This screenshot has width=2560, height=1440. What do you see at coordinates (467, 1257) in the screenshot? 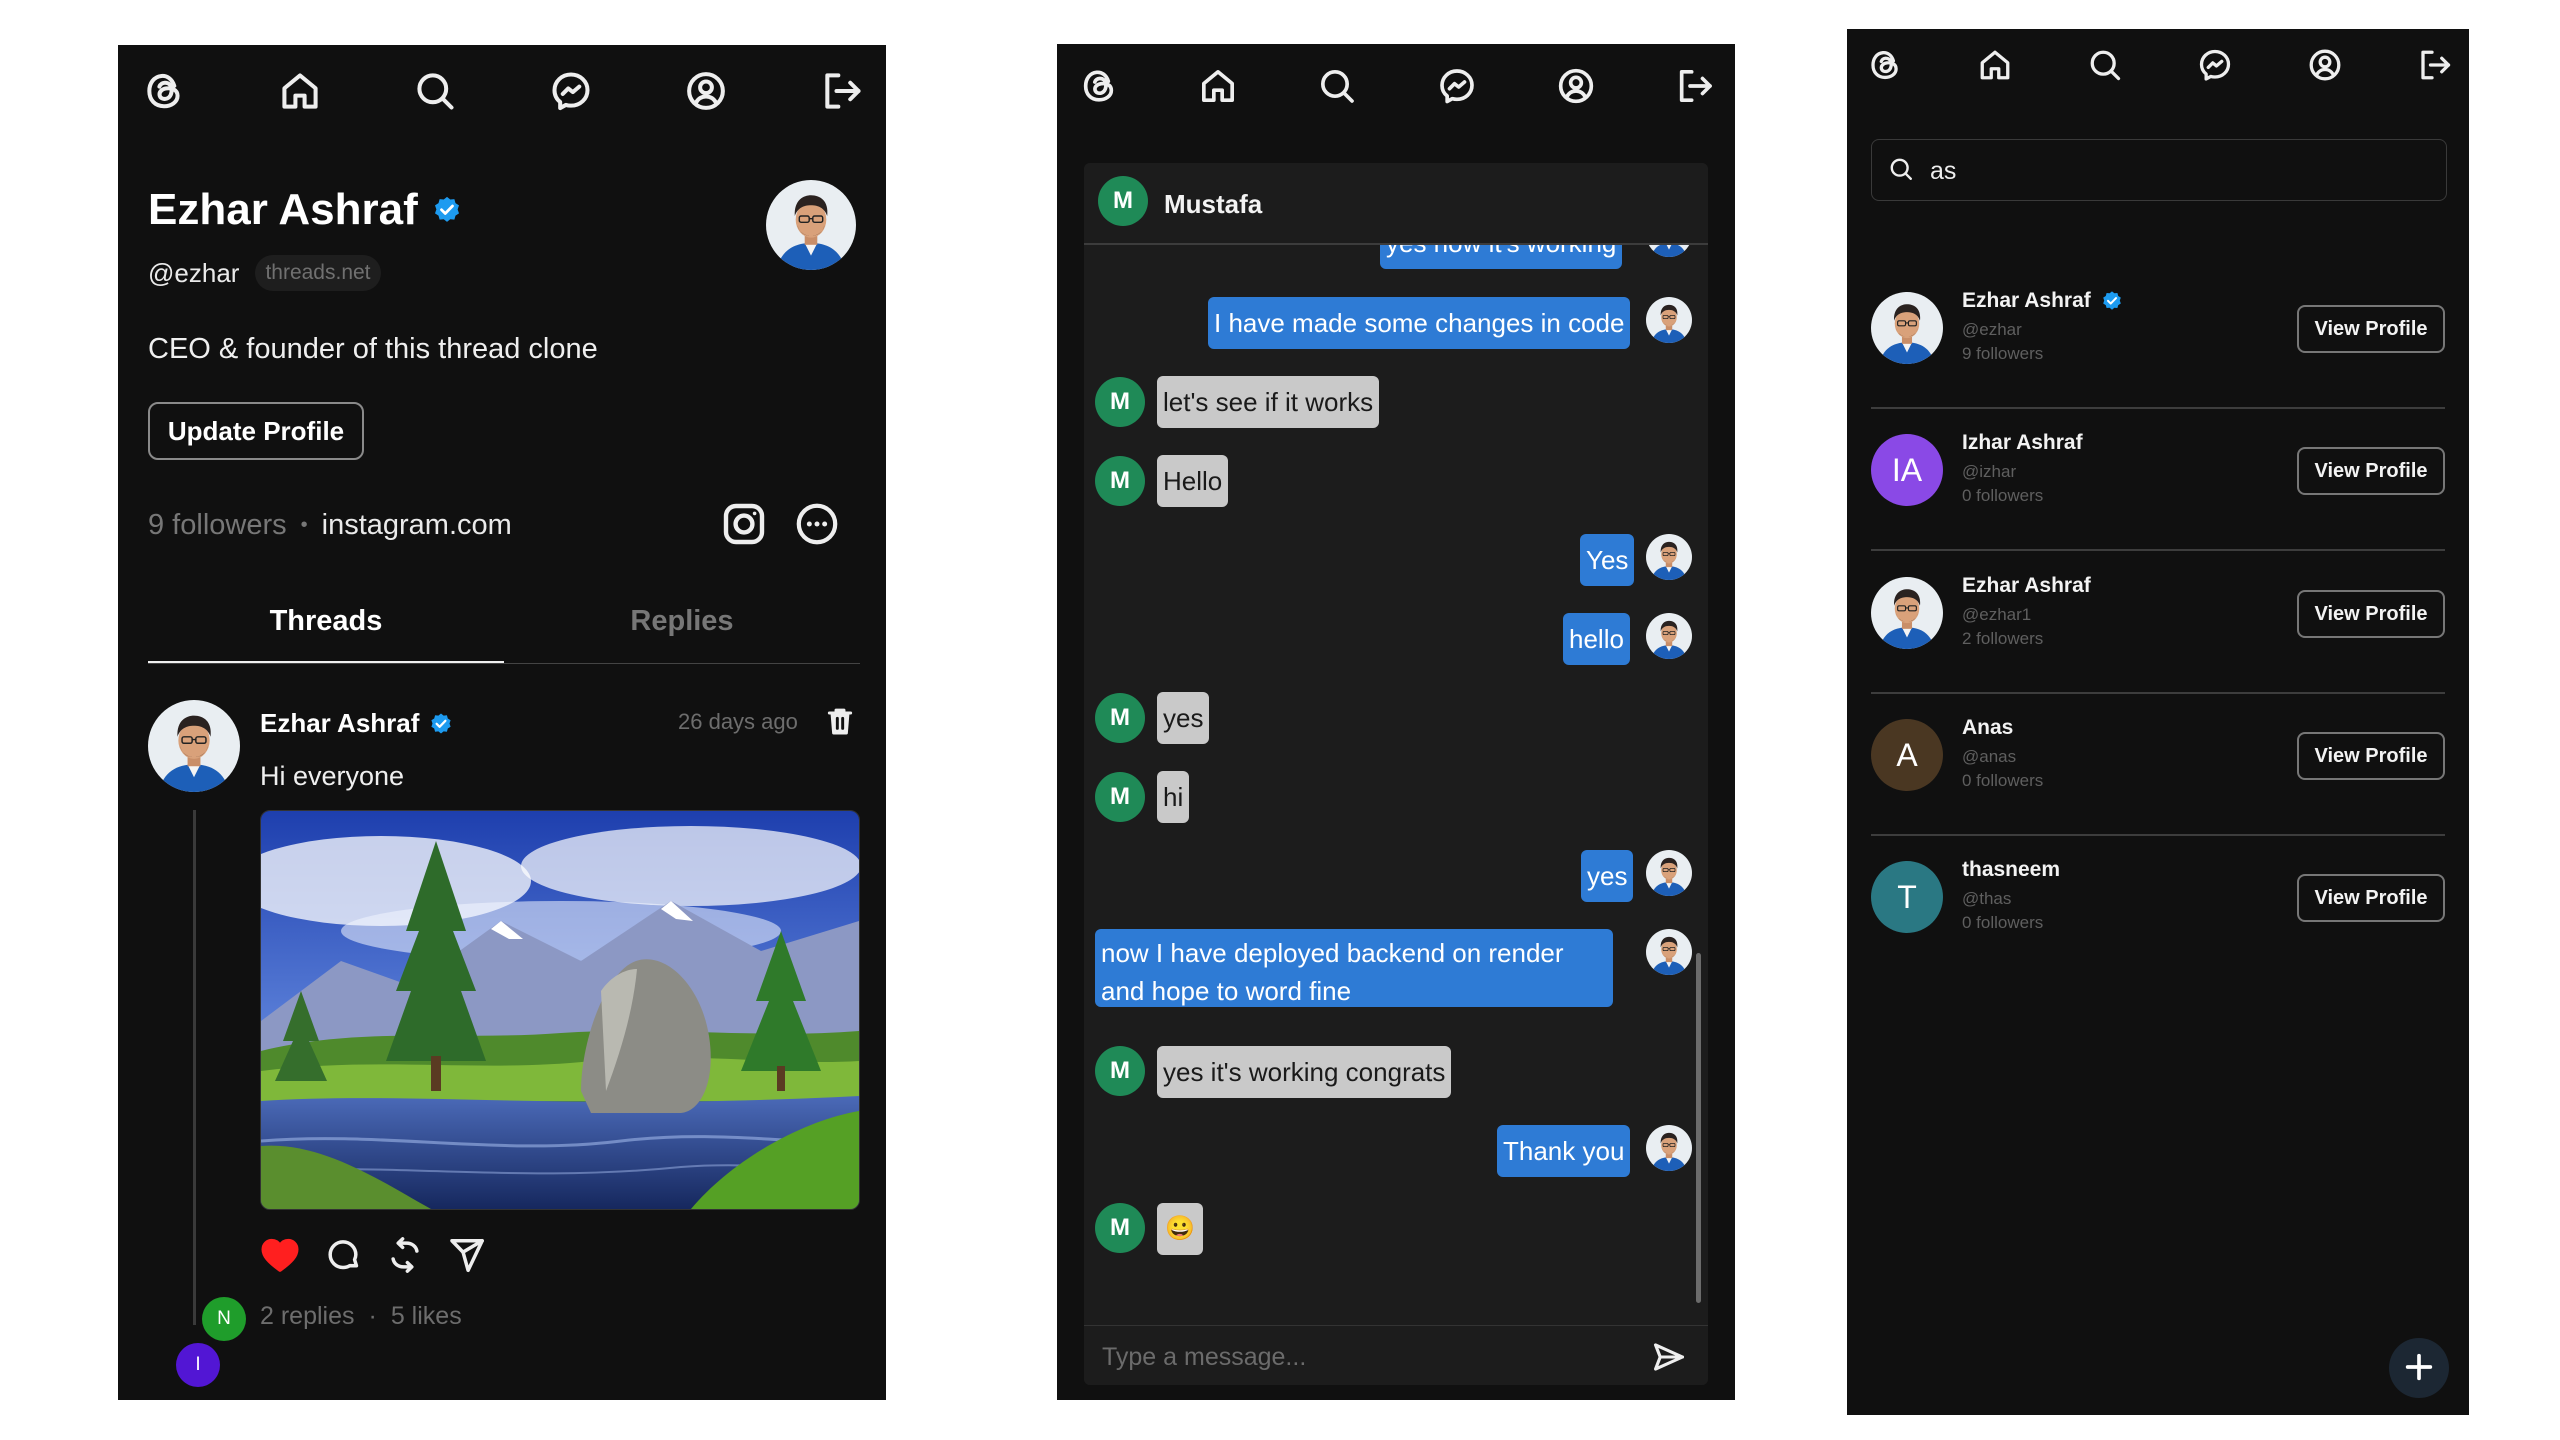
I see `share-icon` at bounding box center [467, 1257].